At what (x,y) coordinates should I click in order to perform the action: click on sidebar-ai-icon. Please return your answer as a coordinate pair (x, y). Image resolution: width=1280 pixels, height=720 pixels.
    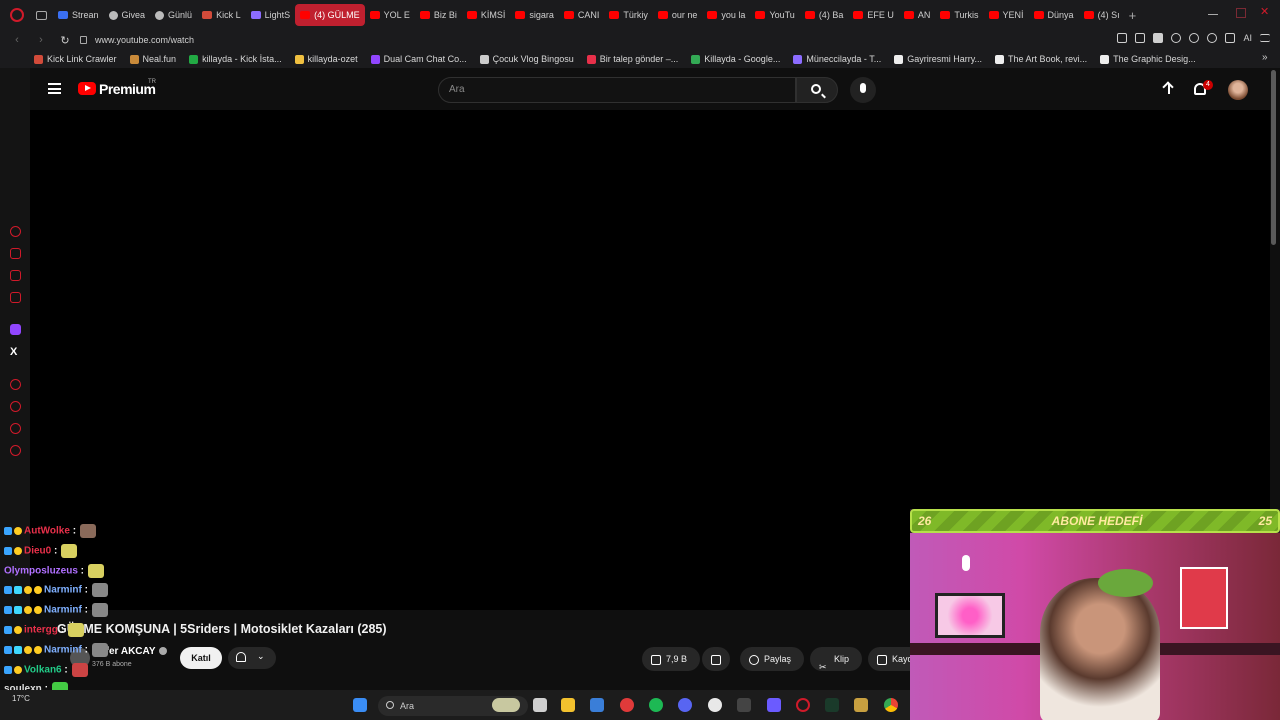
    Looking at the image, I should click on (15, 231).